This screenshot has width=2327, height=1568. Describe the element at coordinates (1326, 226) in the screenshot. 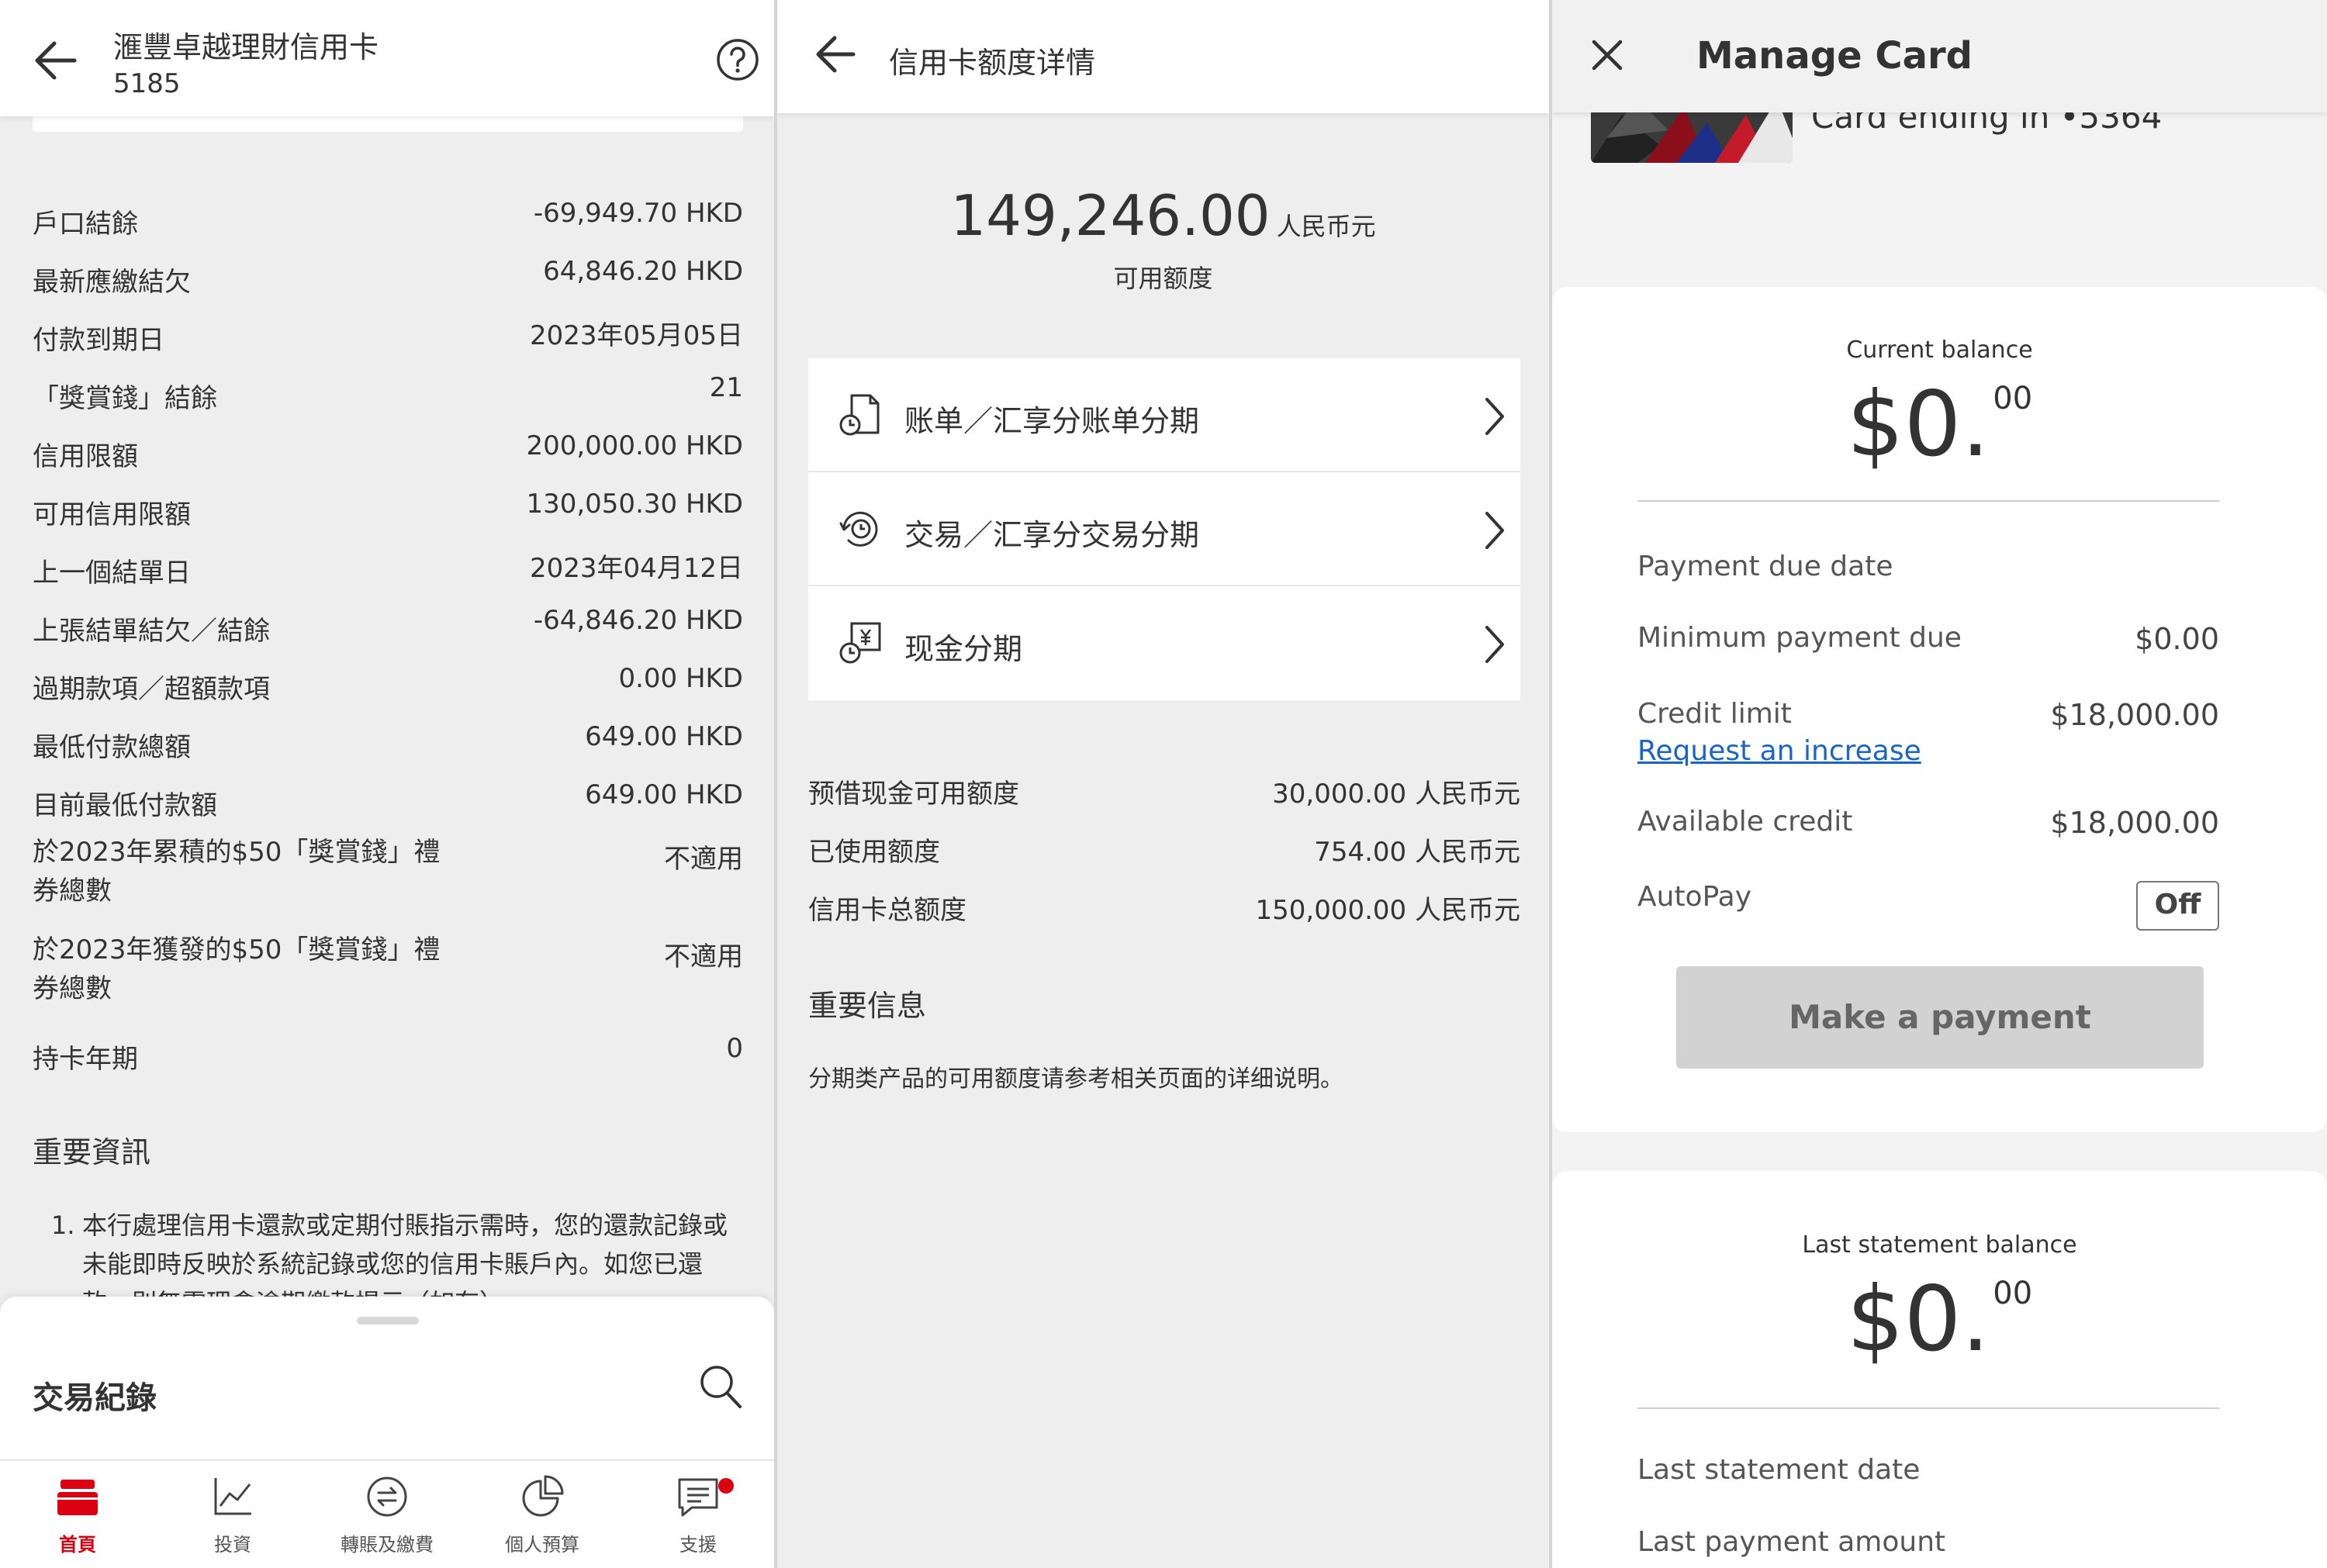

I see `currency-unit: 人民币元` at that location.